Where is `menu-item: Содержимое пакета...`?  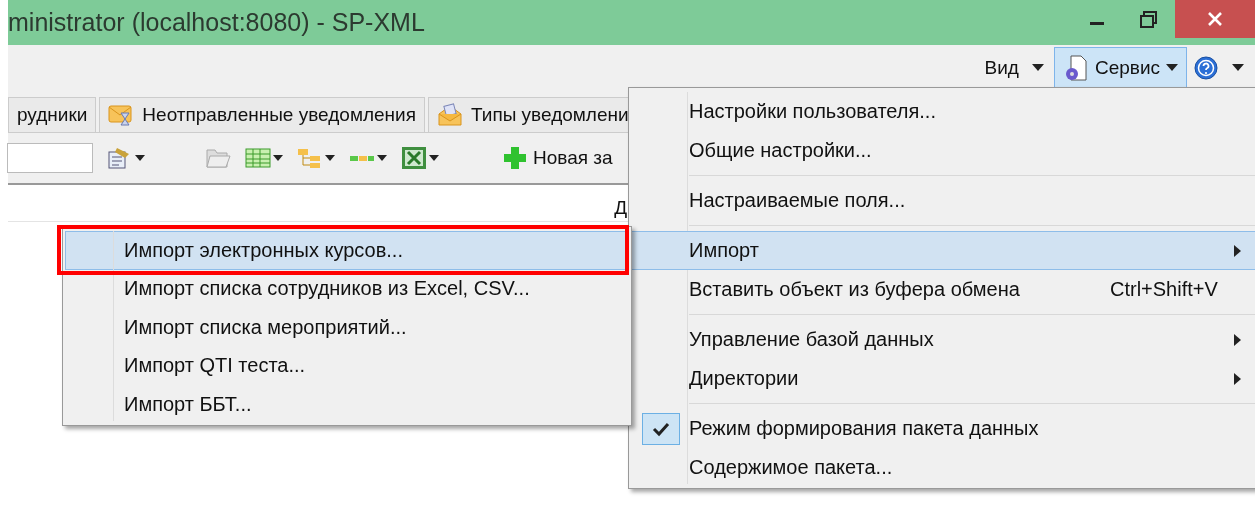
menu-item: Содержимое пакета... is located at coordinates (943, 467).